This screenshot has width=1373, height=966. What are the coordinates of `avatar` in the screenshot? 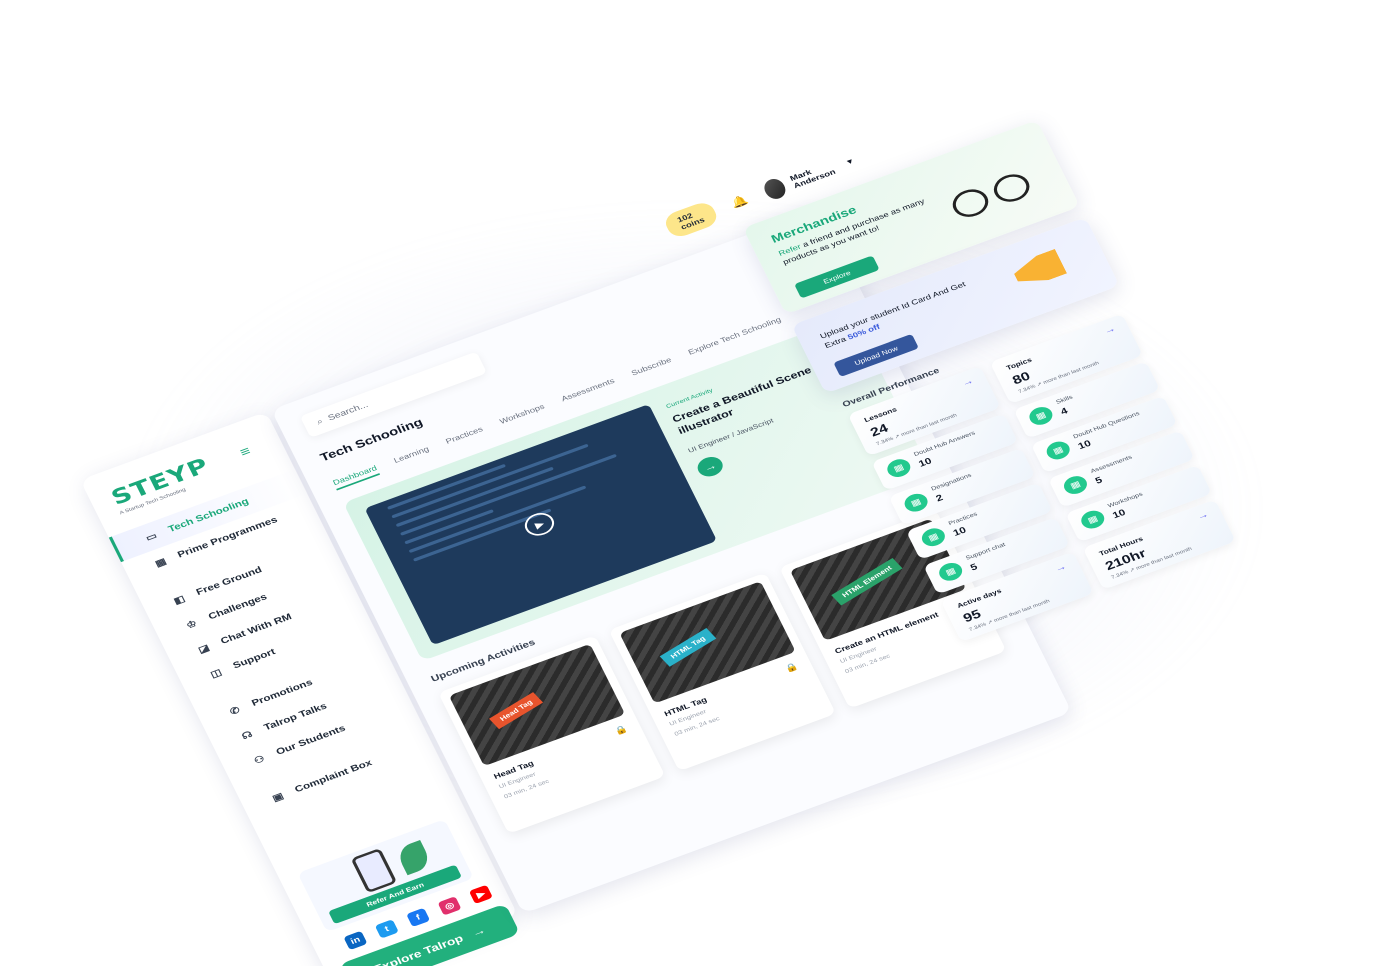 It's located at (774, 189).